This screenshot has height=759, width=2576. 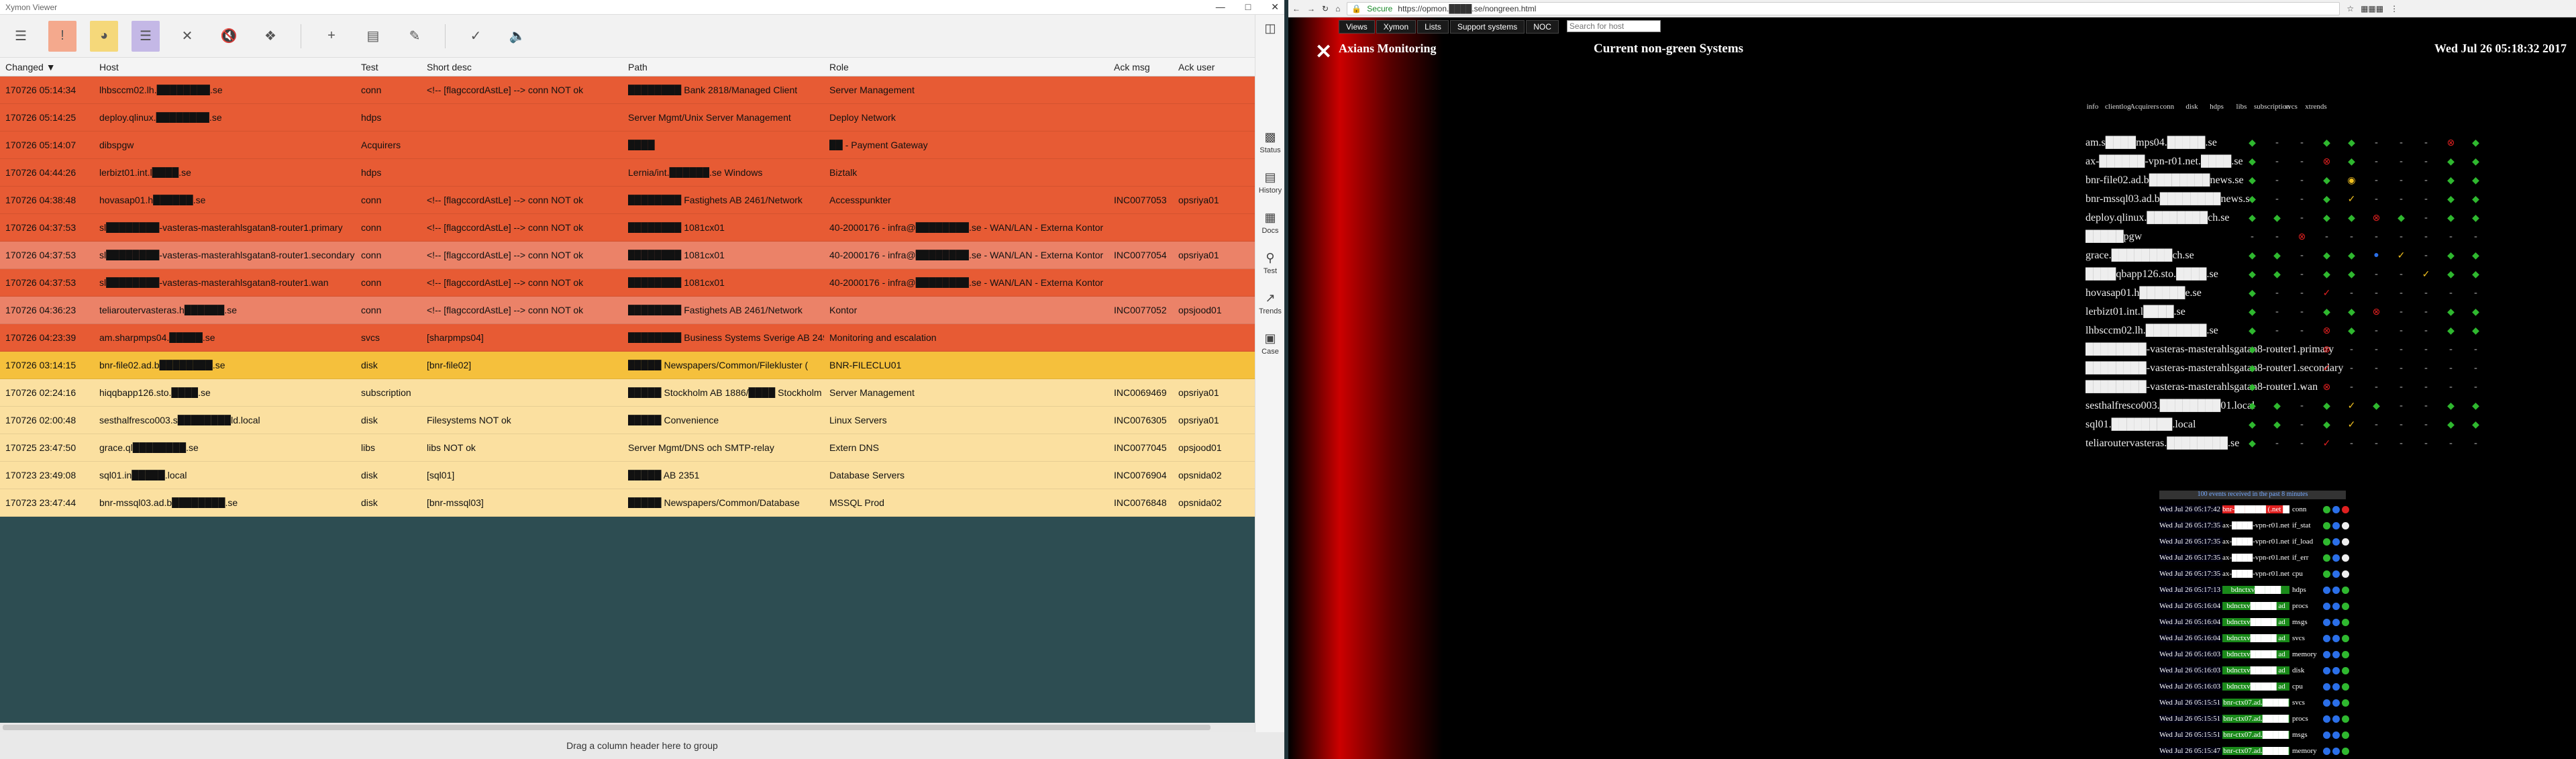 What do you see at coordinates (1487, 27) in the screenshot?
I see `nav-support-systems: Support systems` at bounding box center [1487, 27].